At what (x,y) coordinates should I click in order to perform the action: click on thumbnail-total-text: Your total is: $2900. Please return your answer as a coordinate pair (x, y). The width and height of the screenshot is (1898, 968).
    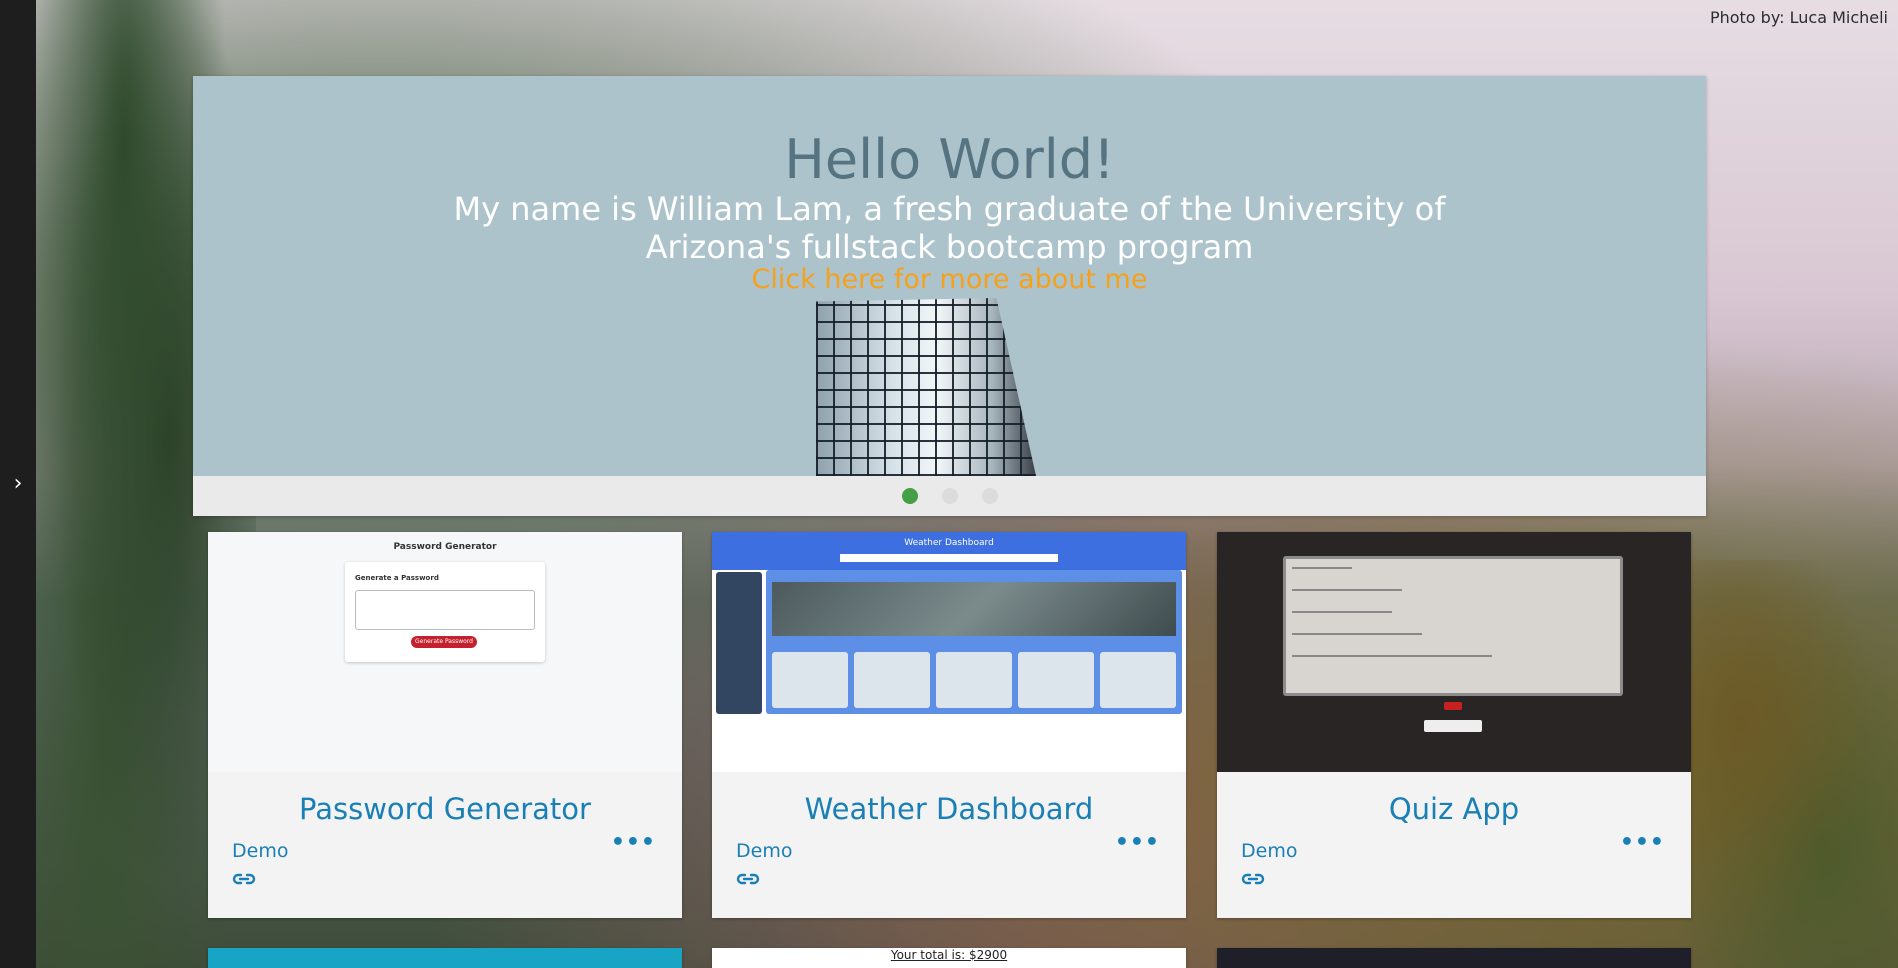
    Looking at the image, I should click on (949, 955).